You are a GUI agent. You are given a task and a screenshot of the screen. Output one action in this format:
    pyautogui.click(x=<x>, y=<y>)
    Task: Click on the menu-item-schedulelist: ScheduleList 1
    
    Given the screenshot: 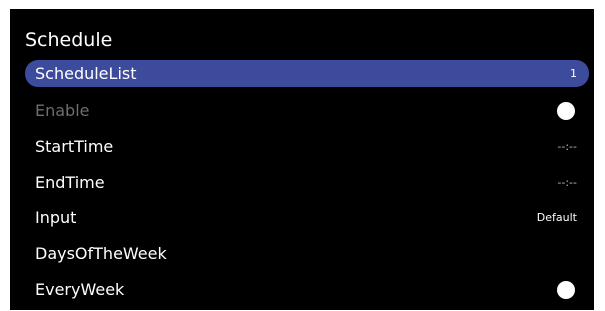 What is the action you would take?
    pyautogui.click(x=307, y=73)
    